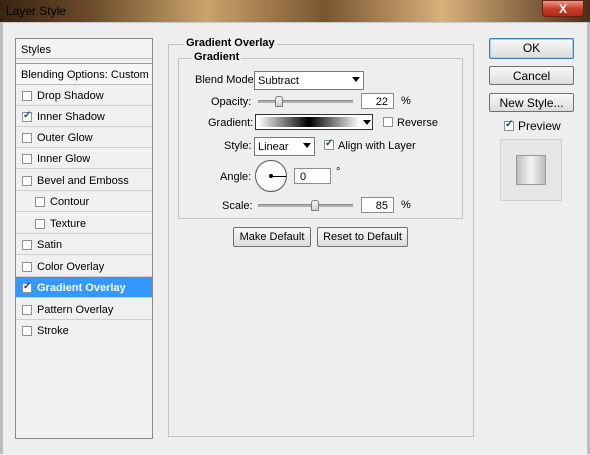  Describe the element at coordinates (53, 331) in the screenshot. I see `style-item-label: Stroke` at that location.